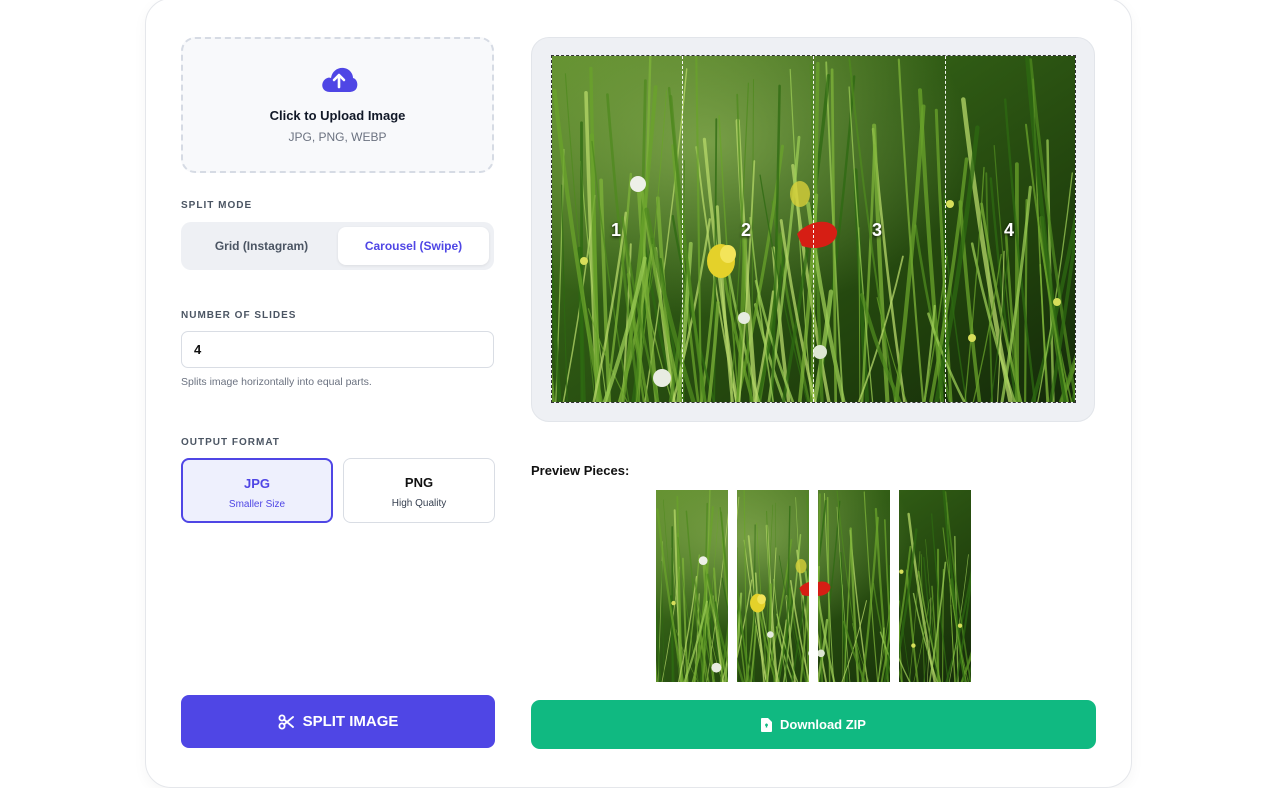  What do you see at coordinates (746, 230) in the screenshot?
I see `slice-number-2: 2` at bounding box center [746, 230].